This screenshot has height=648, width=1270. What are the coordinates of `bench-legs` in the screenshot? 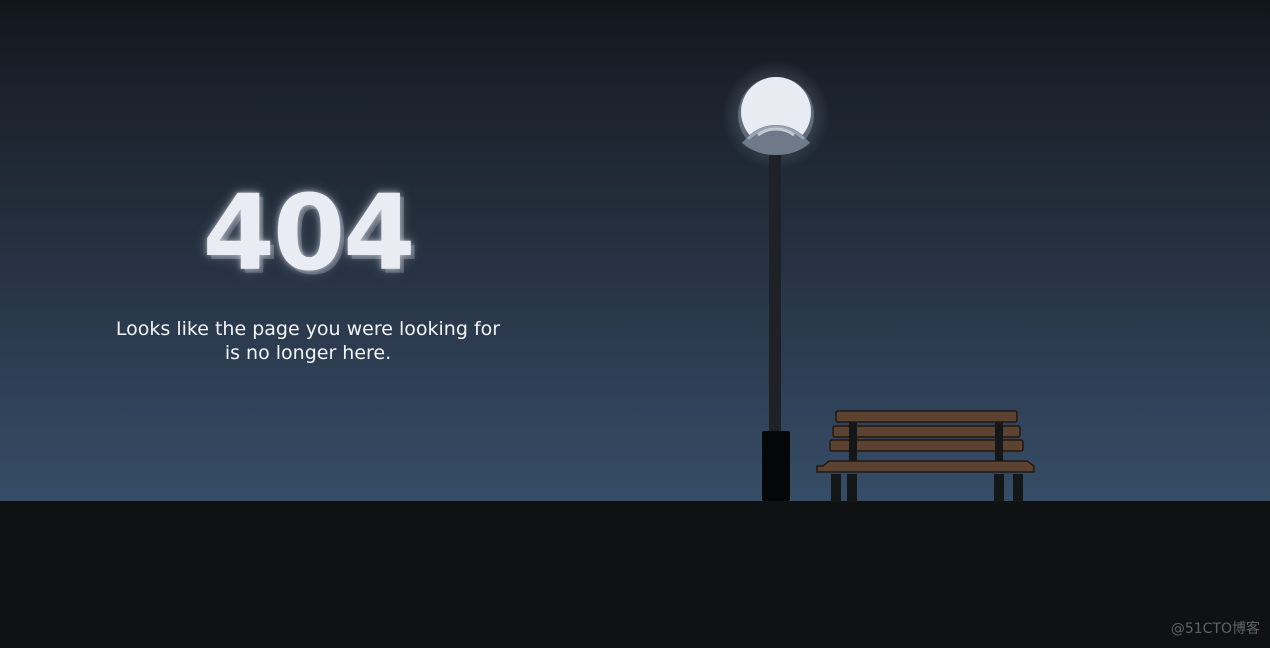 It's located at (927, 488).